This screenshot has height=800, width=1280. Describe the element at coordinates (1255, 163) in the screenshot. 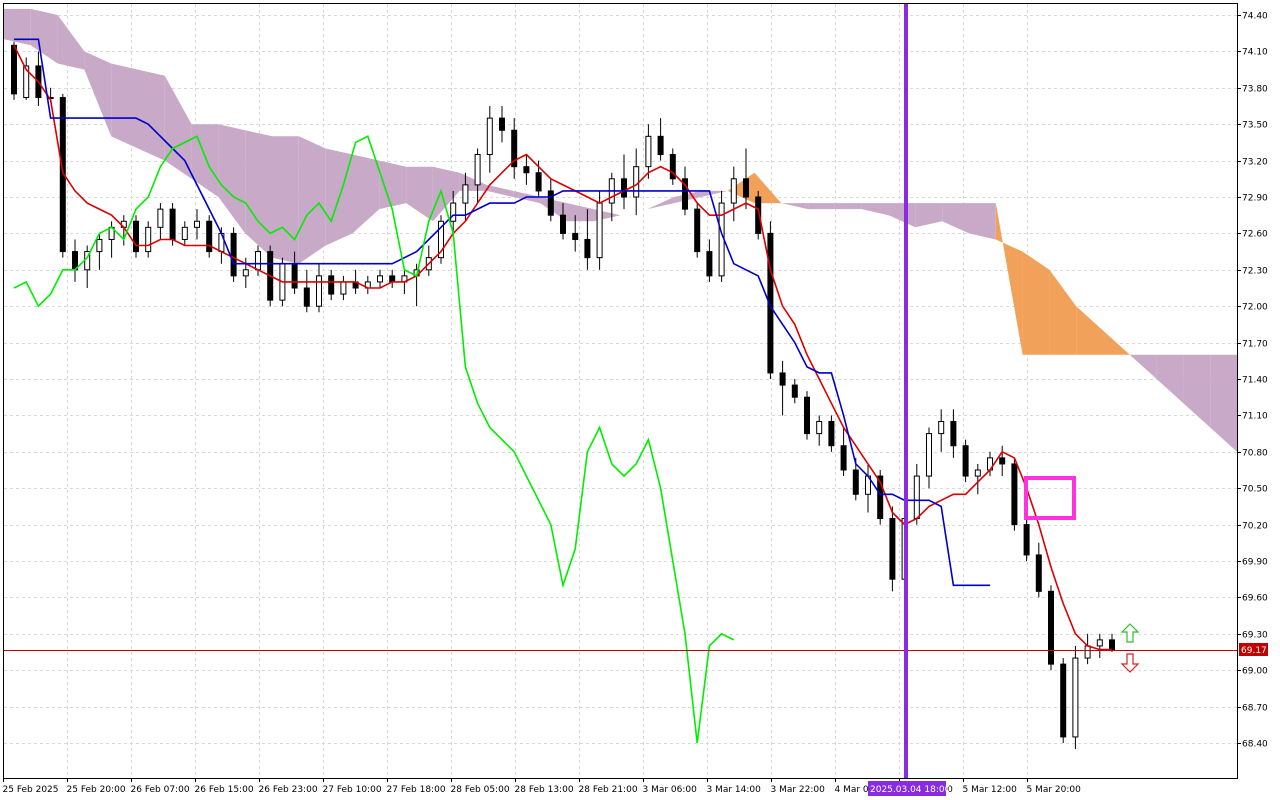

I see `y-tick-label: 73.20` at that location.